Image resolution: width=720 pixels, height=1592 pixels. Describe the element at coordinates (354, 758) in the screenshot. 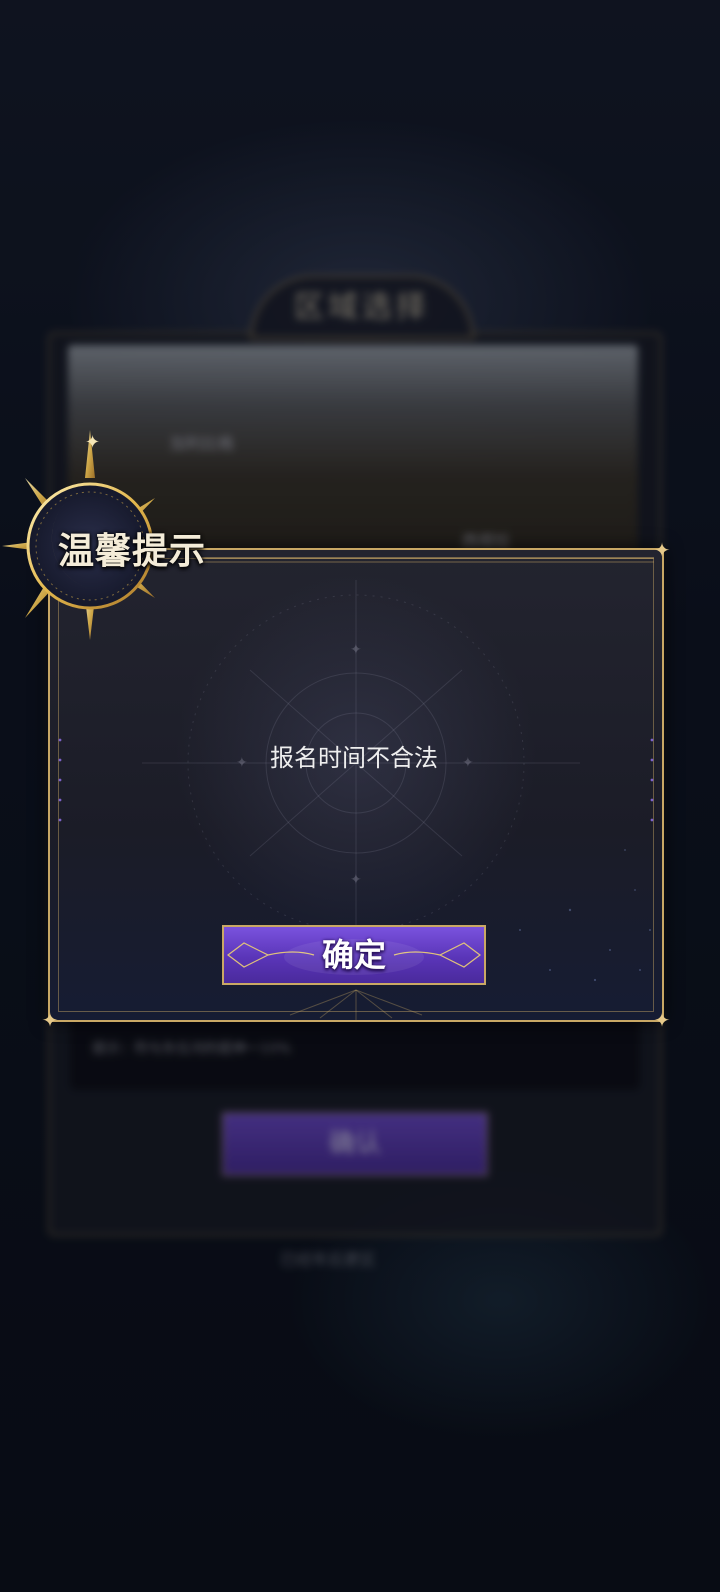

I see `dialog-message: 报名时间不合法` at that location.